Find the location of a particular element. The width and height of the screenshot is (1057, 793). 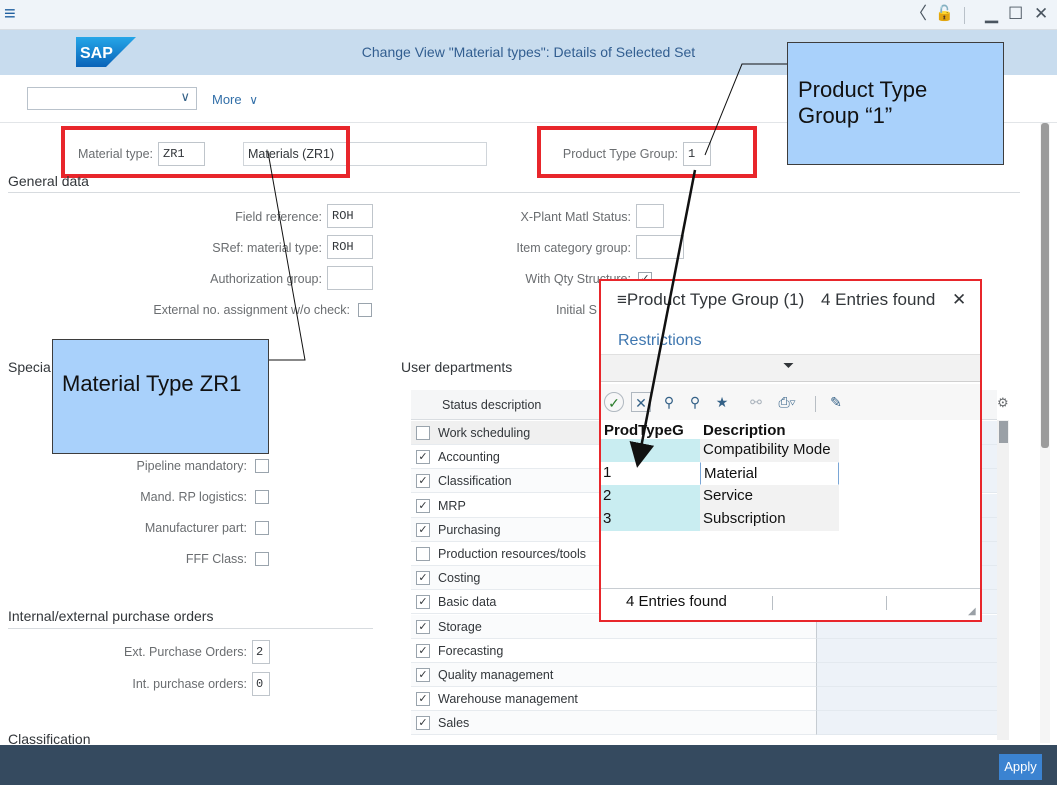

footer-bar is located at coordinates (528, 765).